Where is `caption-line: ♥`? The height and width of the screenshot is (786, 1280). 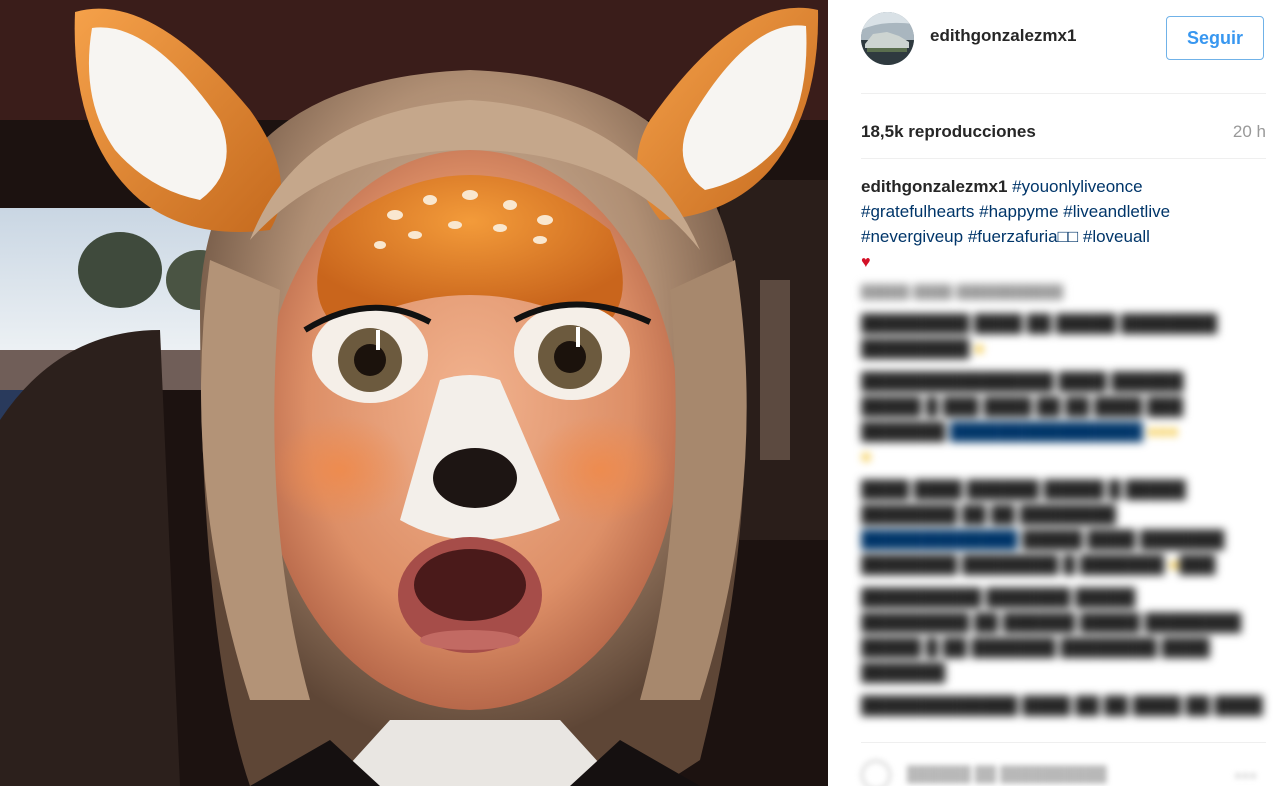 caption-line: ♥ is located at coordinates (1061, 262).